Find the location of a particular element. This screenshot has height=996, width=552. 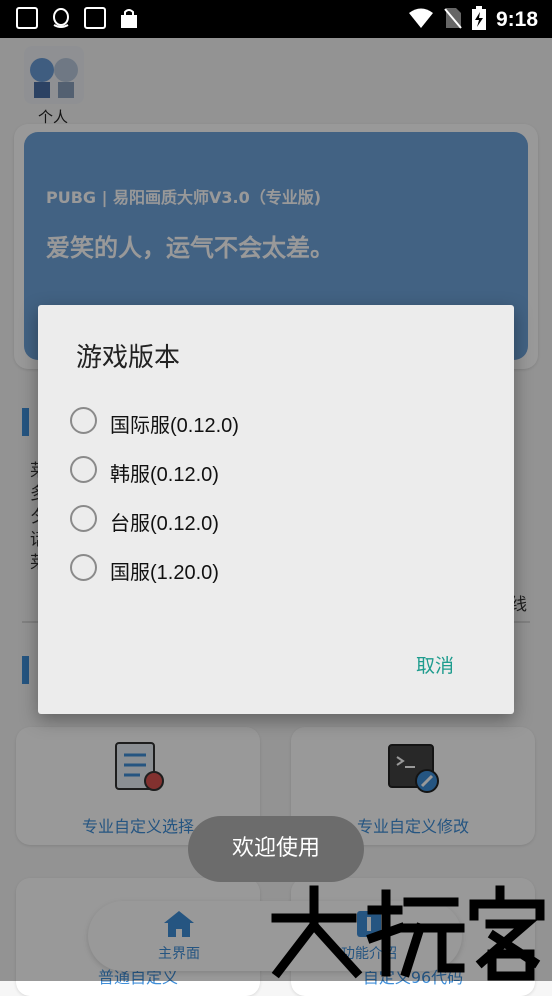

clock: 9:18 is located at coordinates (516, 19).